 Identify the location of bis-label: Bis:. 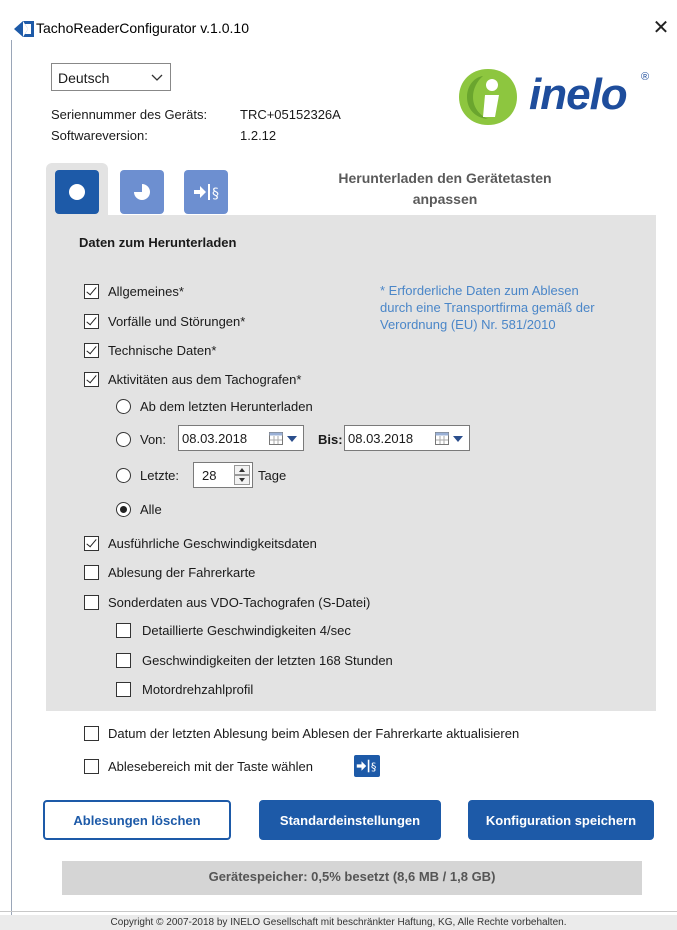
(330, 439).